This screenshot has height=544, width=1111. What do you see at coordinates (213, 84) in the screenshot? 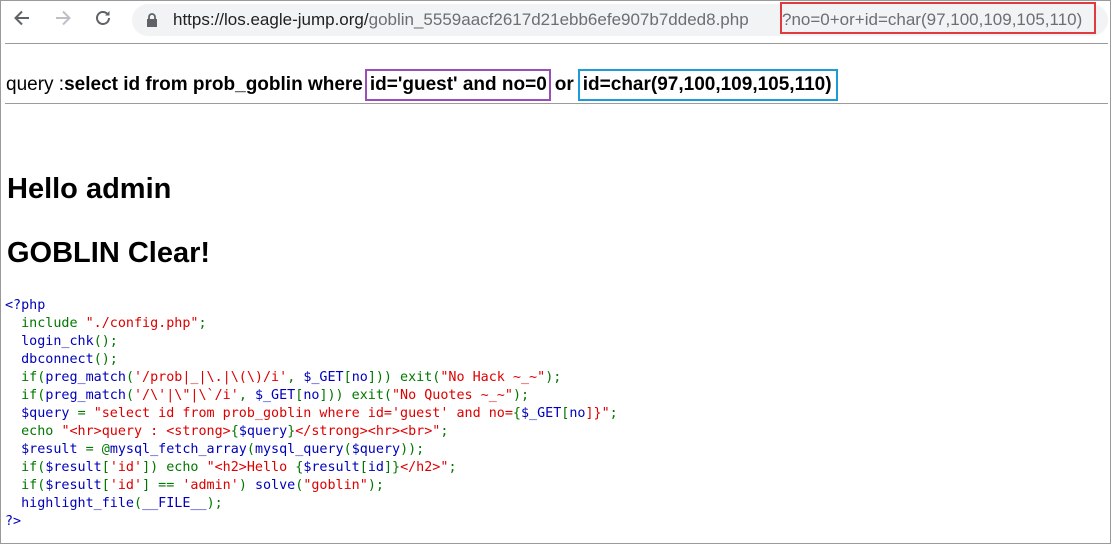
I see `query-main: select id from prob_goblin where` at bounding box center [213, 84].